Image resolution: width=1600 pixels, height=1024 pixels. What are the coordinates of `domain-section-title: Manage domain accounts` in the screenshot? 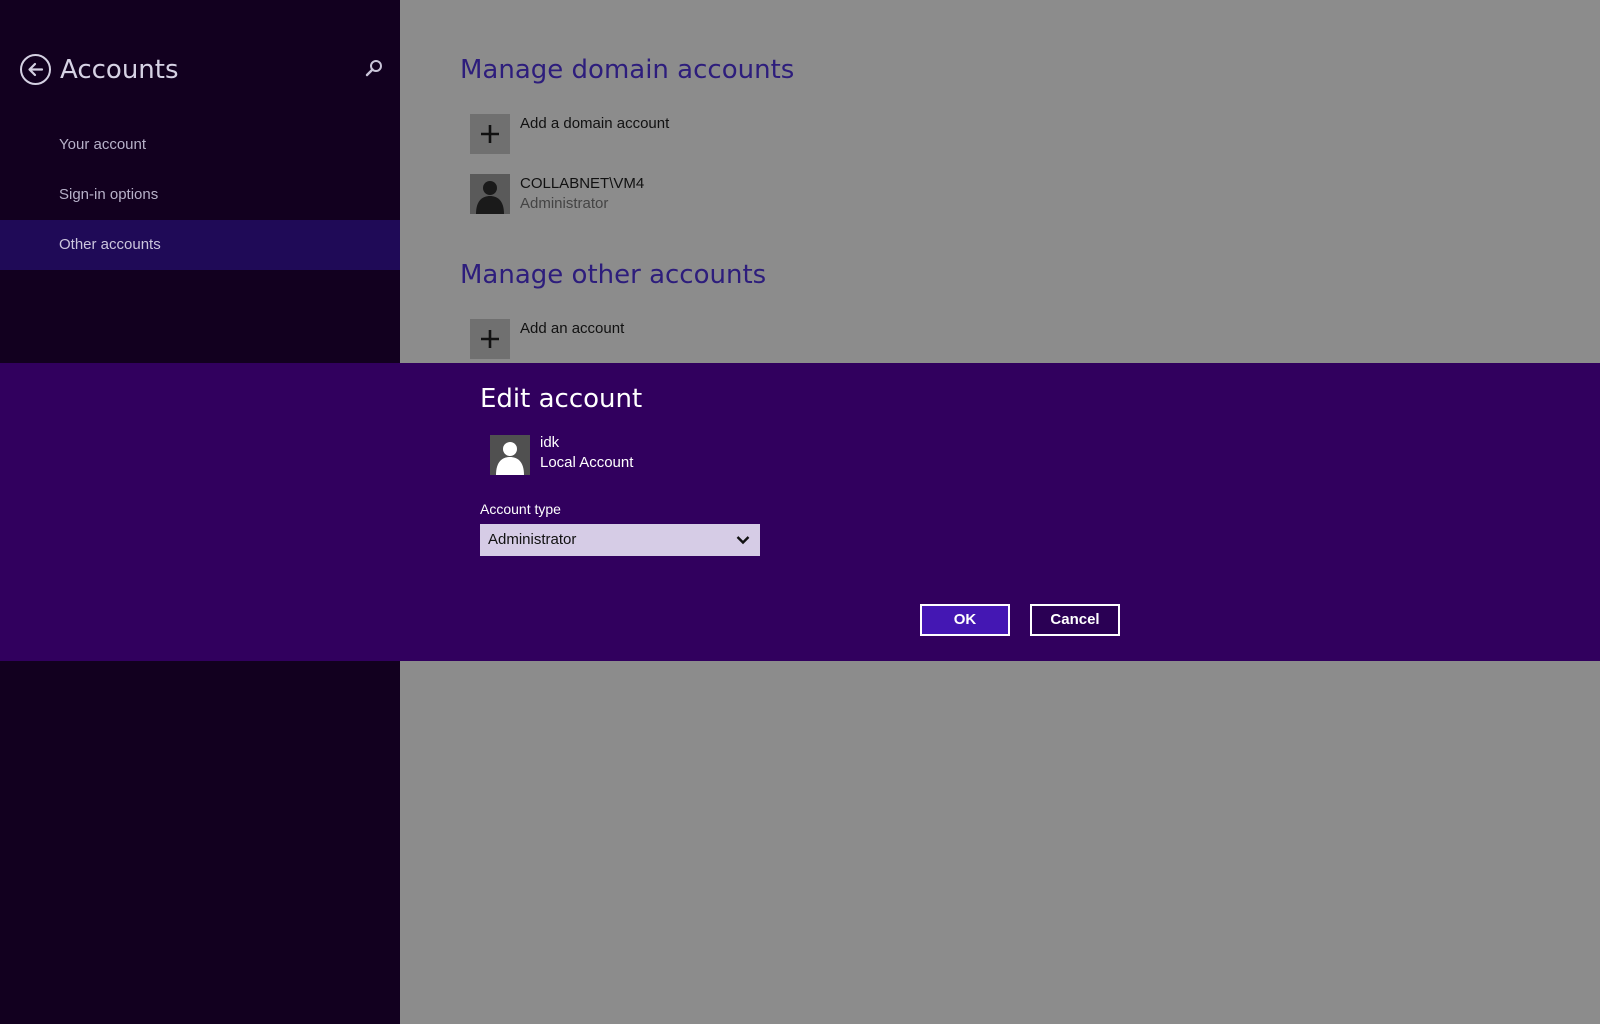 It's located at (627, 70).